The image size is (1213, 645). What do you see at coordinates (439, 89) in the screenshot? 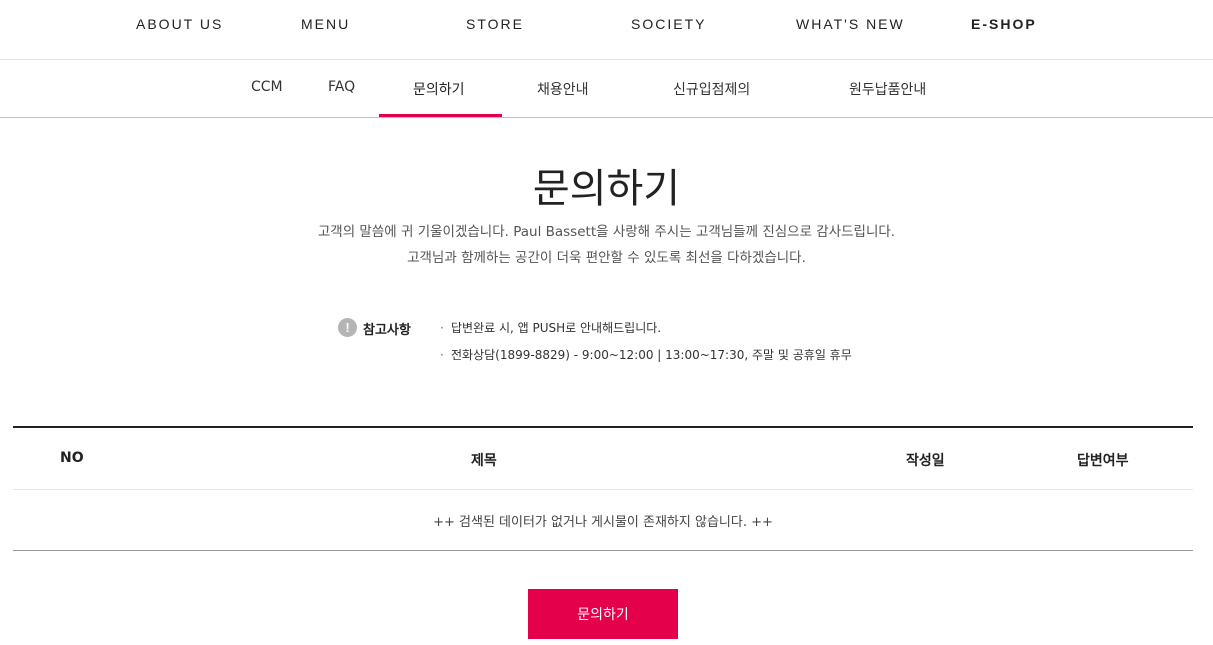
I see `subnav-inquiry: 문의하기` at bounding box center [439, 89].